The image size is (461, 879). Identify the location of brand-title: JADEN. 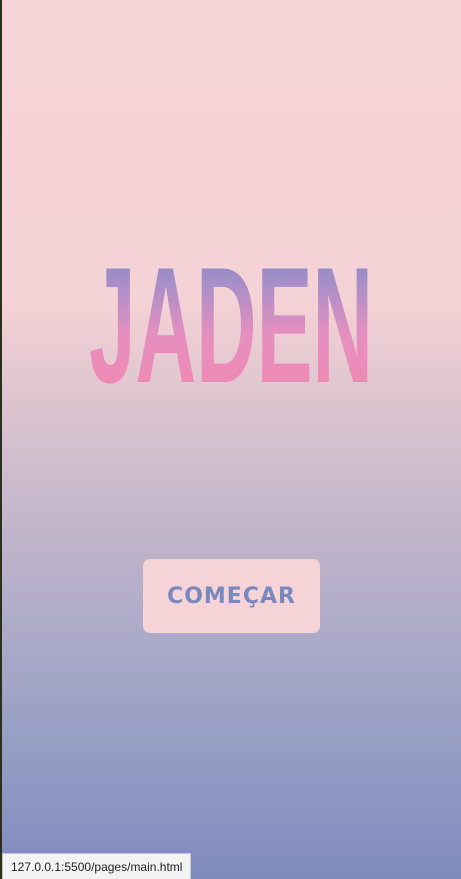
(231, 312).